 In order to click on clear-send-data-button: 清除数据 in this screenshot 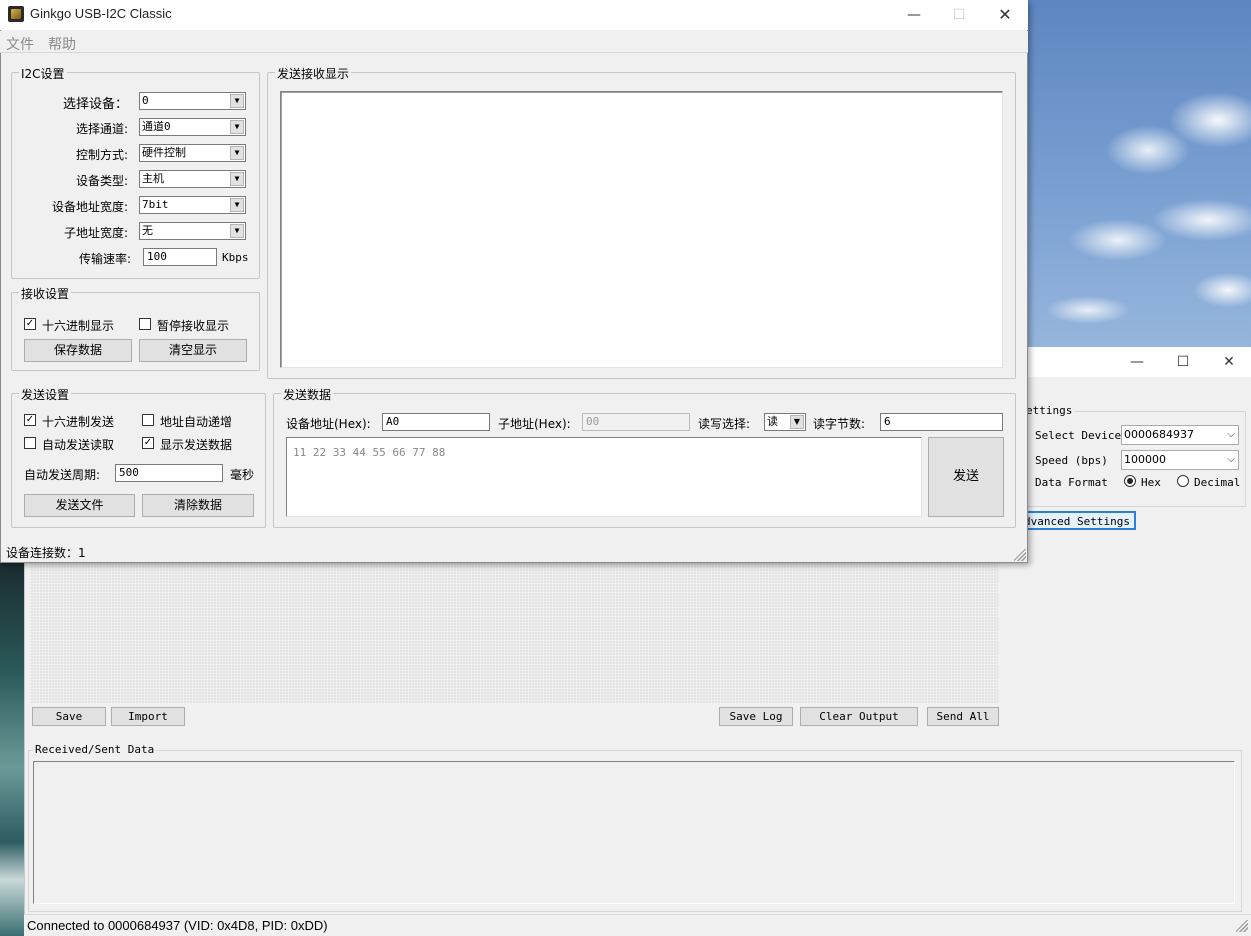, I will do `click(198, 505)`.